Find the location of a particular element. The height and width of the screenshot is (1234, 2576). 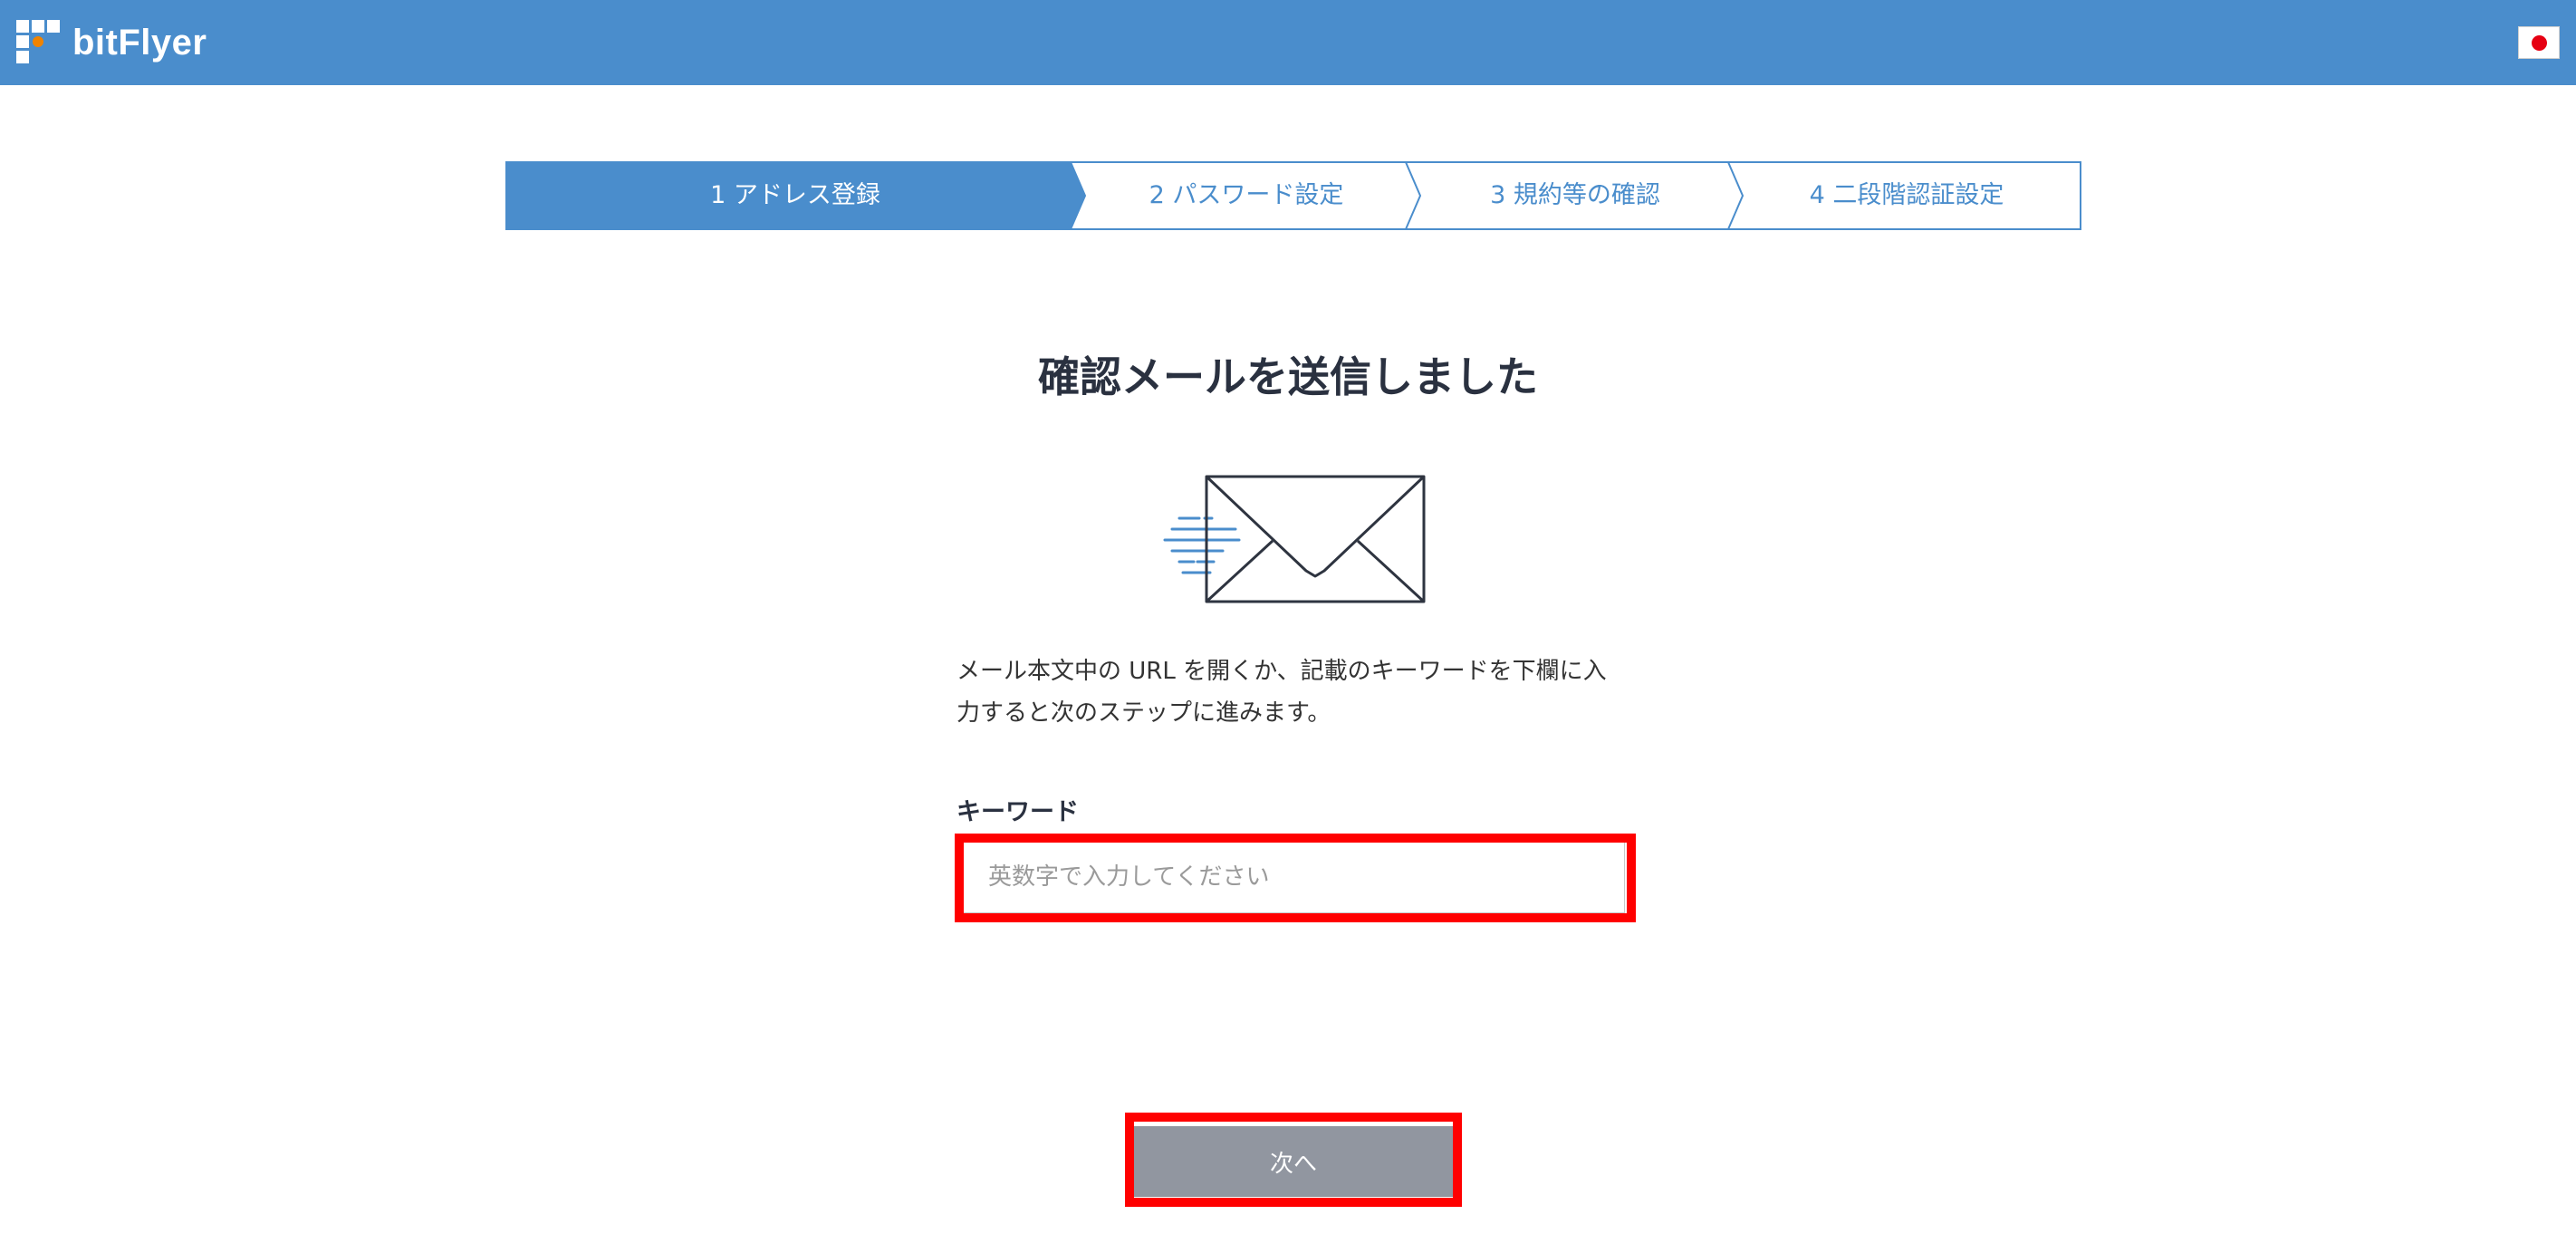

step-2-password-setting: 2 パスワード設定 is located at coordinates (1246, 195).